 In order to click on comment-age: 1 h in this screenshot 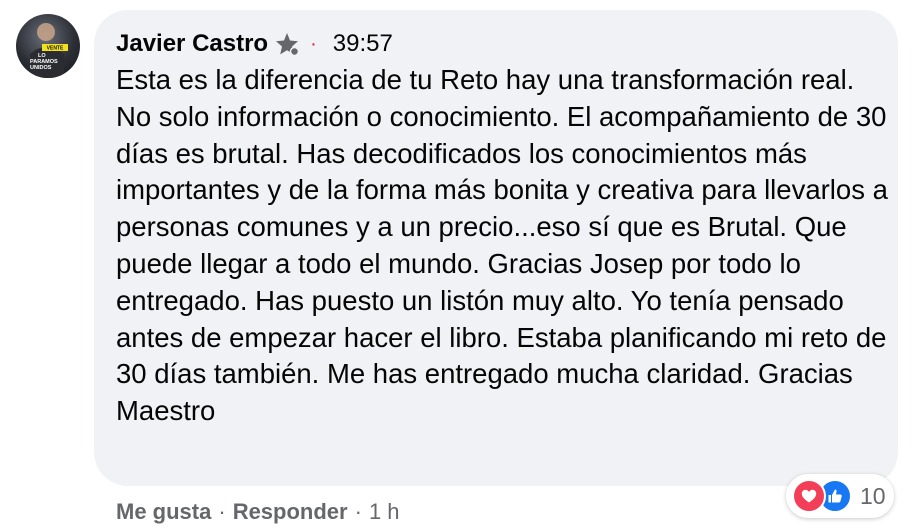, I will do `click(384, 512)`.